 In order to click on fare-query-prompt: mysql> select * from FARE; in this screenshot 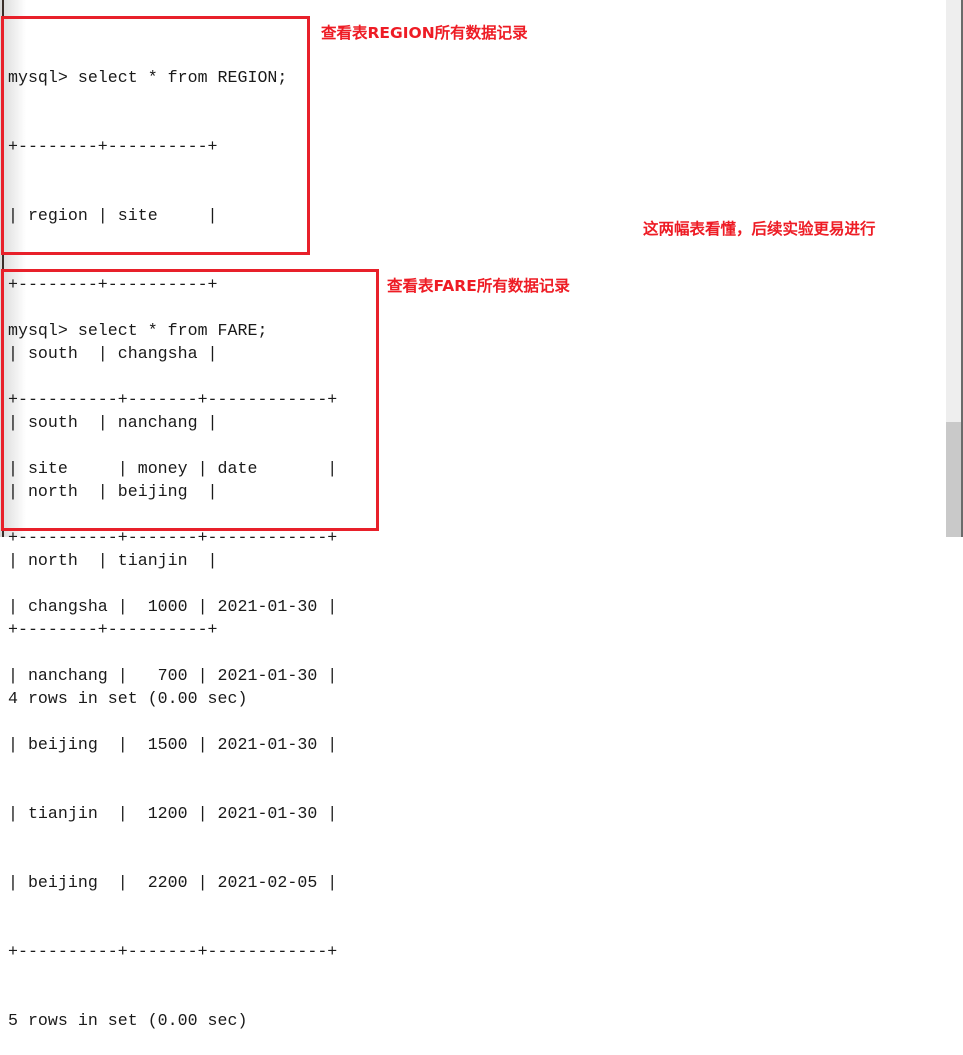, I will do `click(138, 330)`.